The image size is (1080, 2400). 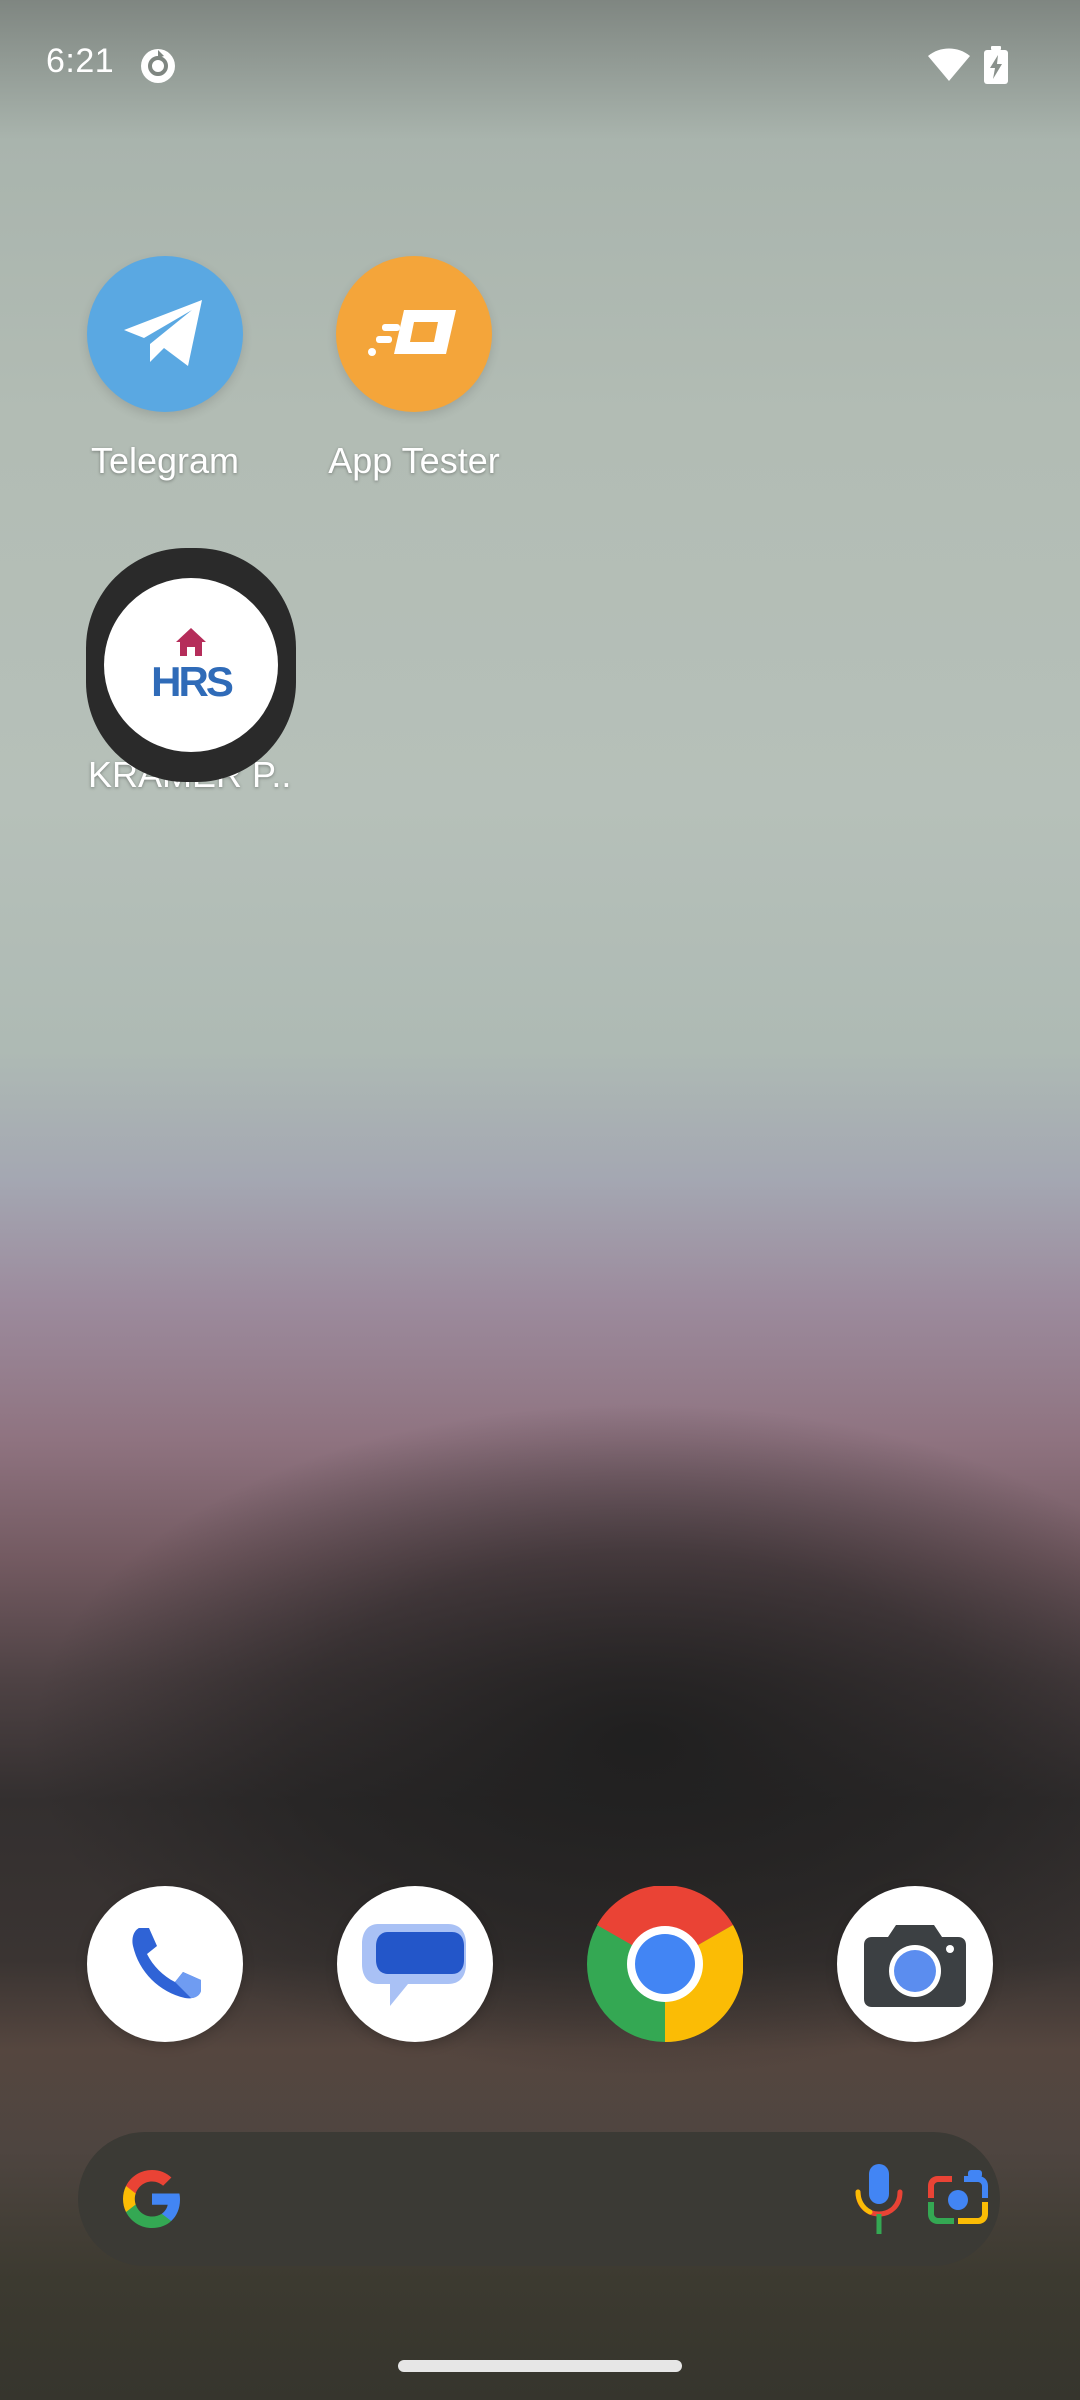 I want to click on app-tester-glyph, so click(x=412, y=333).